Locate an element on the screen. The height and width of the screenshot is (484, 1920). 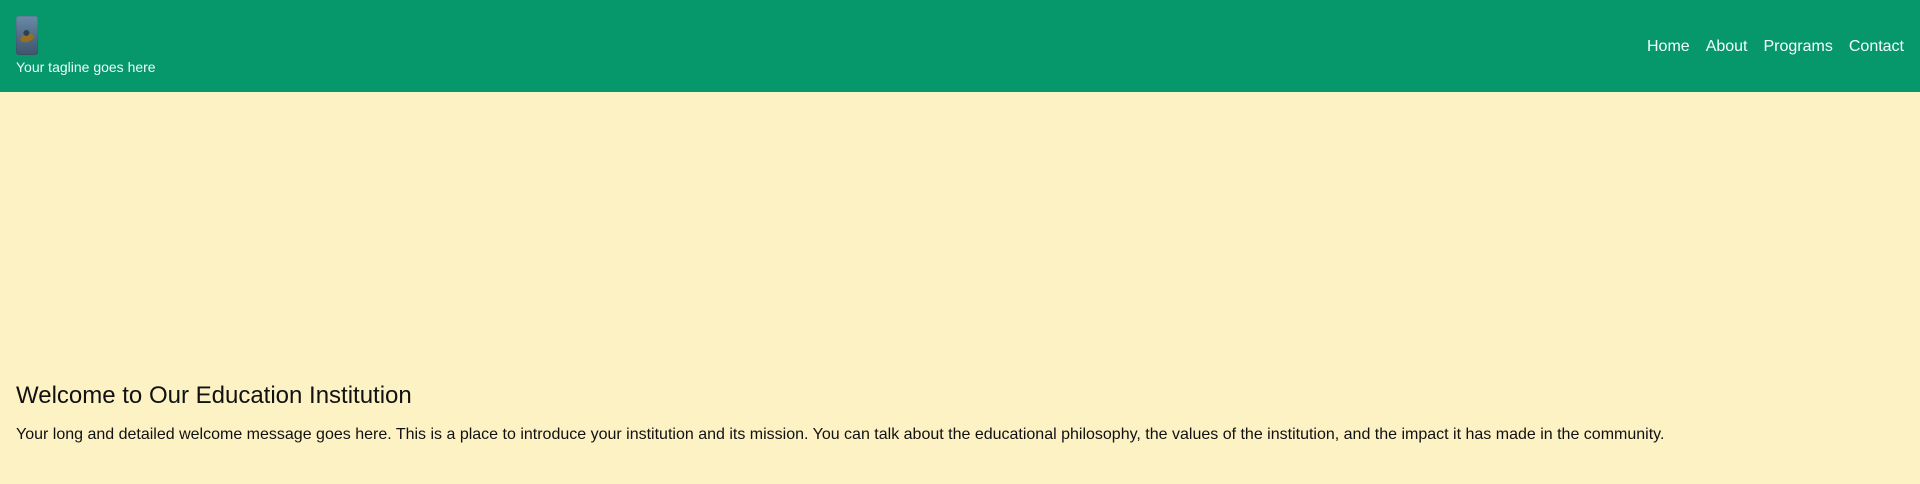
nav-link-home: Home is located at coordinates (1668, 47).